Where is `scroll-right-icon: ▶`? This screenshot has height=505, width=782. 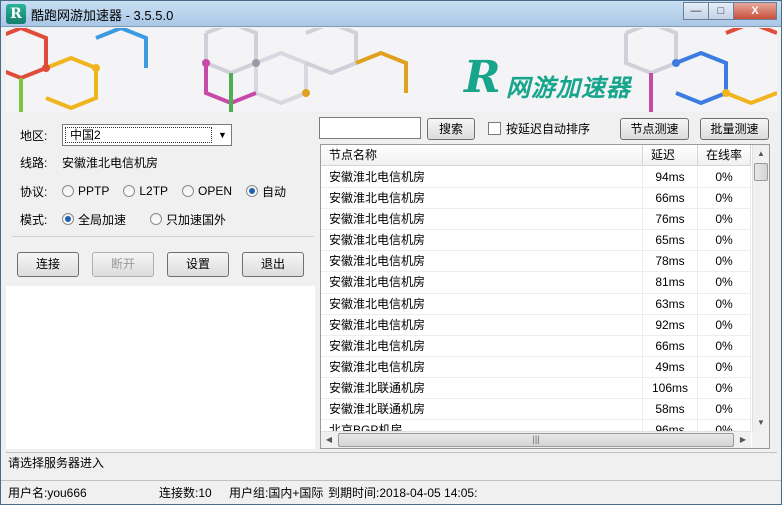 scroll-right-icon: ▶ is located at coordinates (743, 440).